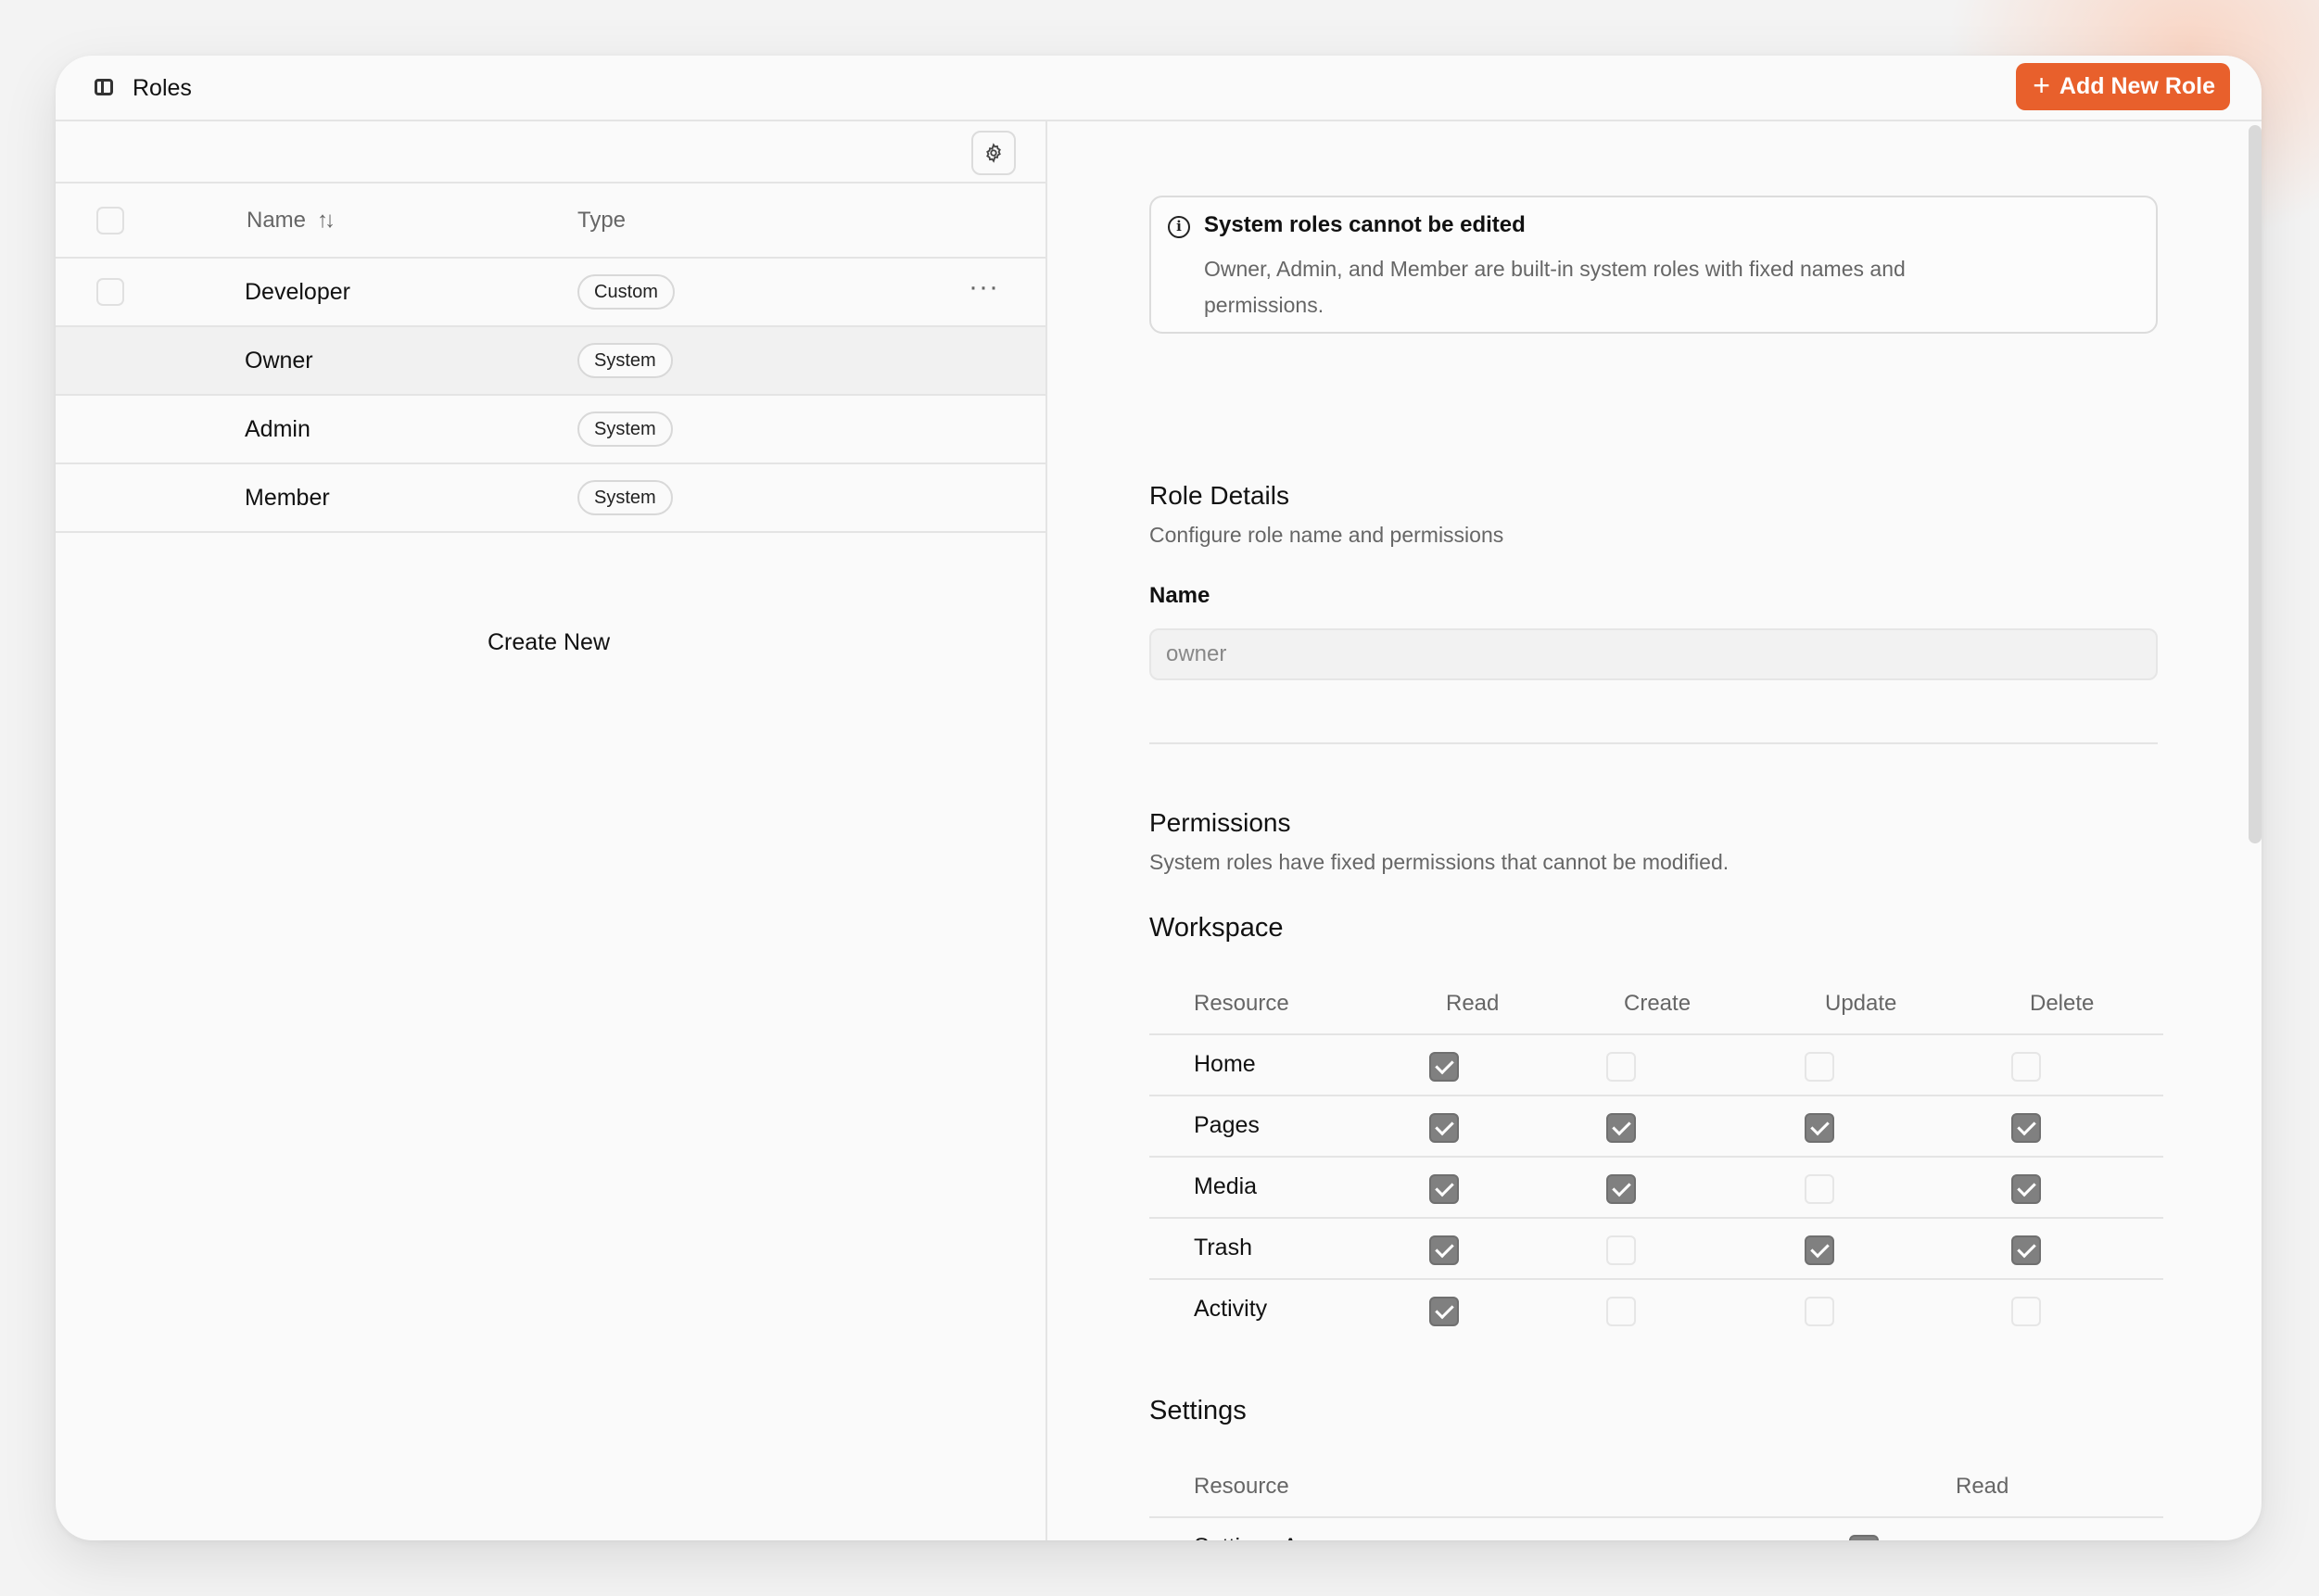 The height and width of the screenshot is (1596, 2319). Describe the element at coordinates (1219, 495) in the screenshot. I see `role-details-title: Role Details` at that location.